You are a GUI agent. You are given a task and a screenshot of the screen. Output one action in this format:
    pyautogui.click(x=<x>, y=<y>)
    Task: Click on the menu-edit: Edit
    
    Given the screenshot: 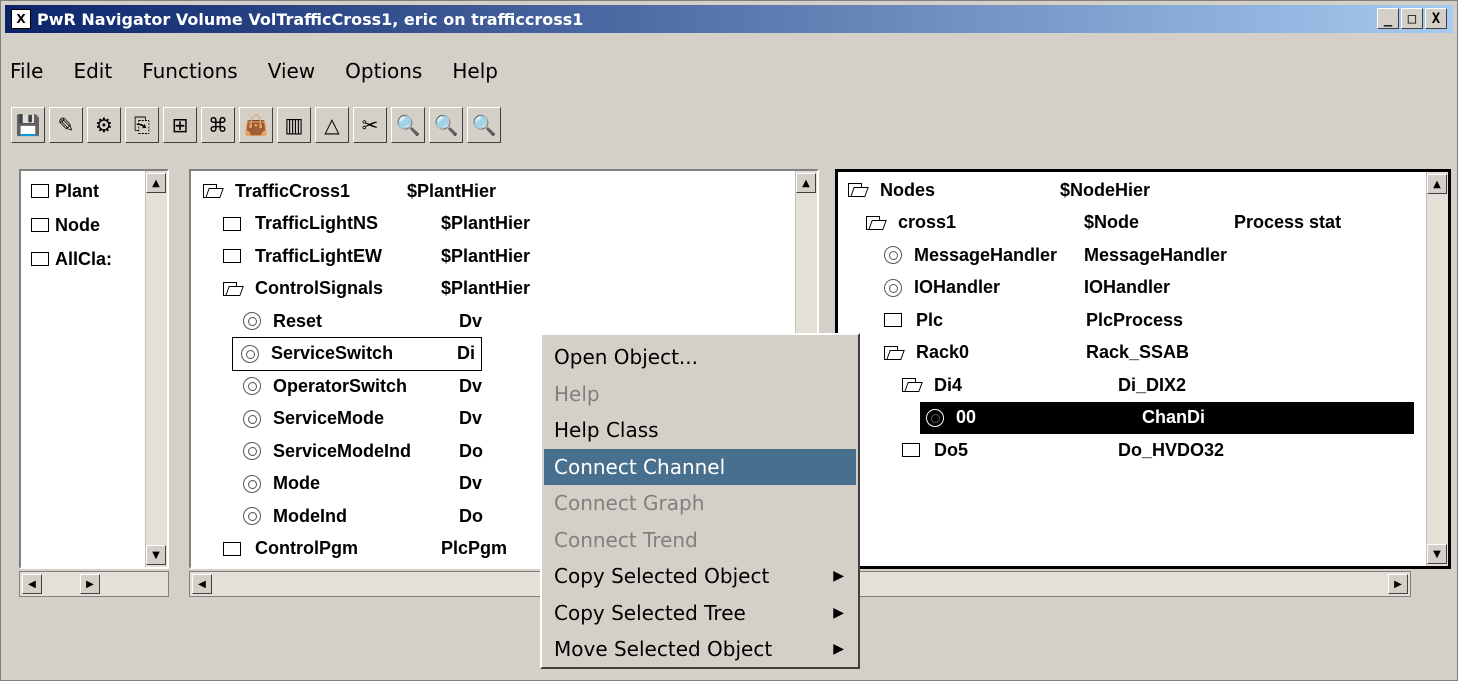 What is the action you would take?
    pyautogui.click(x=92, y=71)
    